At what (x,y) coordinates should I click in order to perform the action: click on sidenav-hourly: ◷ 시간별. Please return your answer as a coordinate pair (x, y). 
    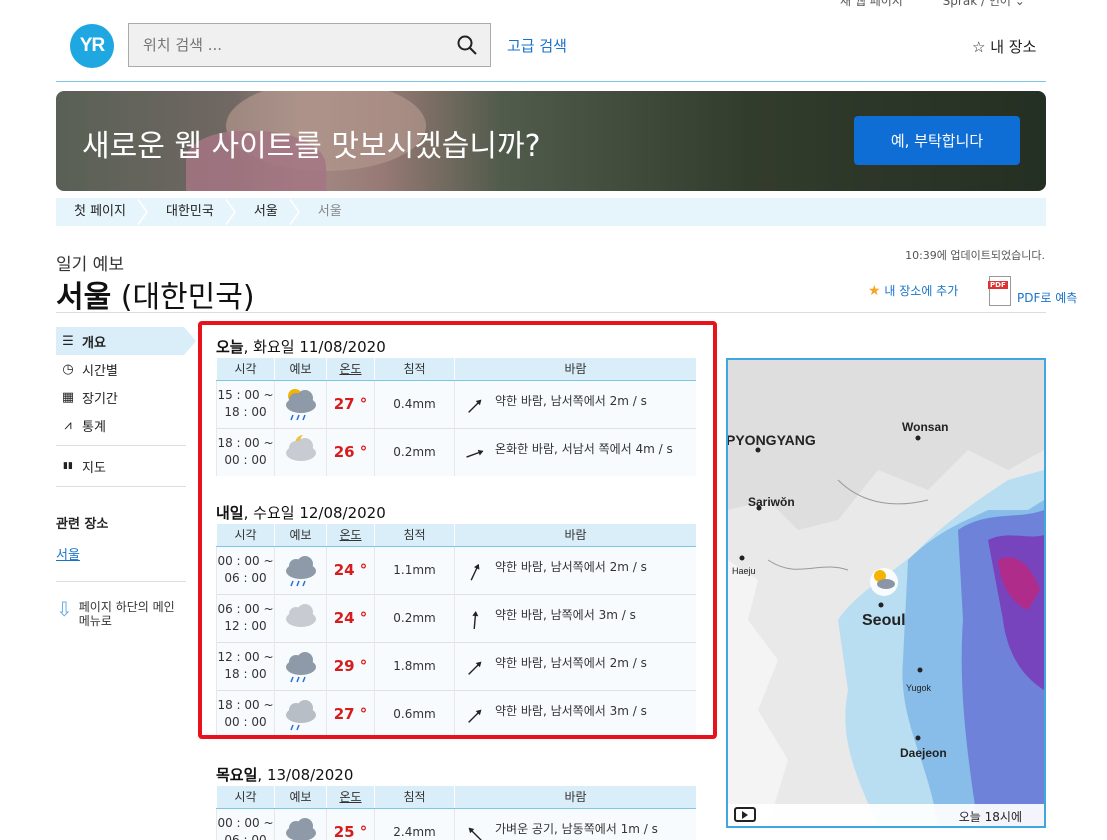
    Looking at the image, I should click on (121, 369).